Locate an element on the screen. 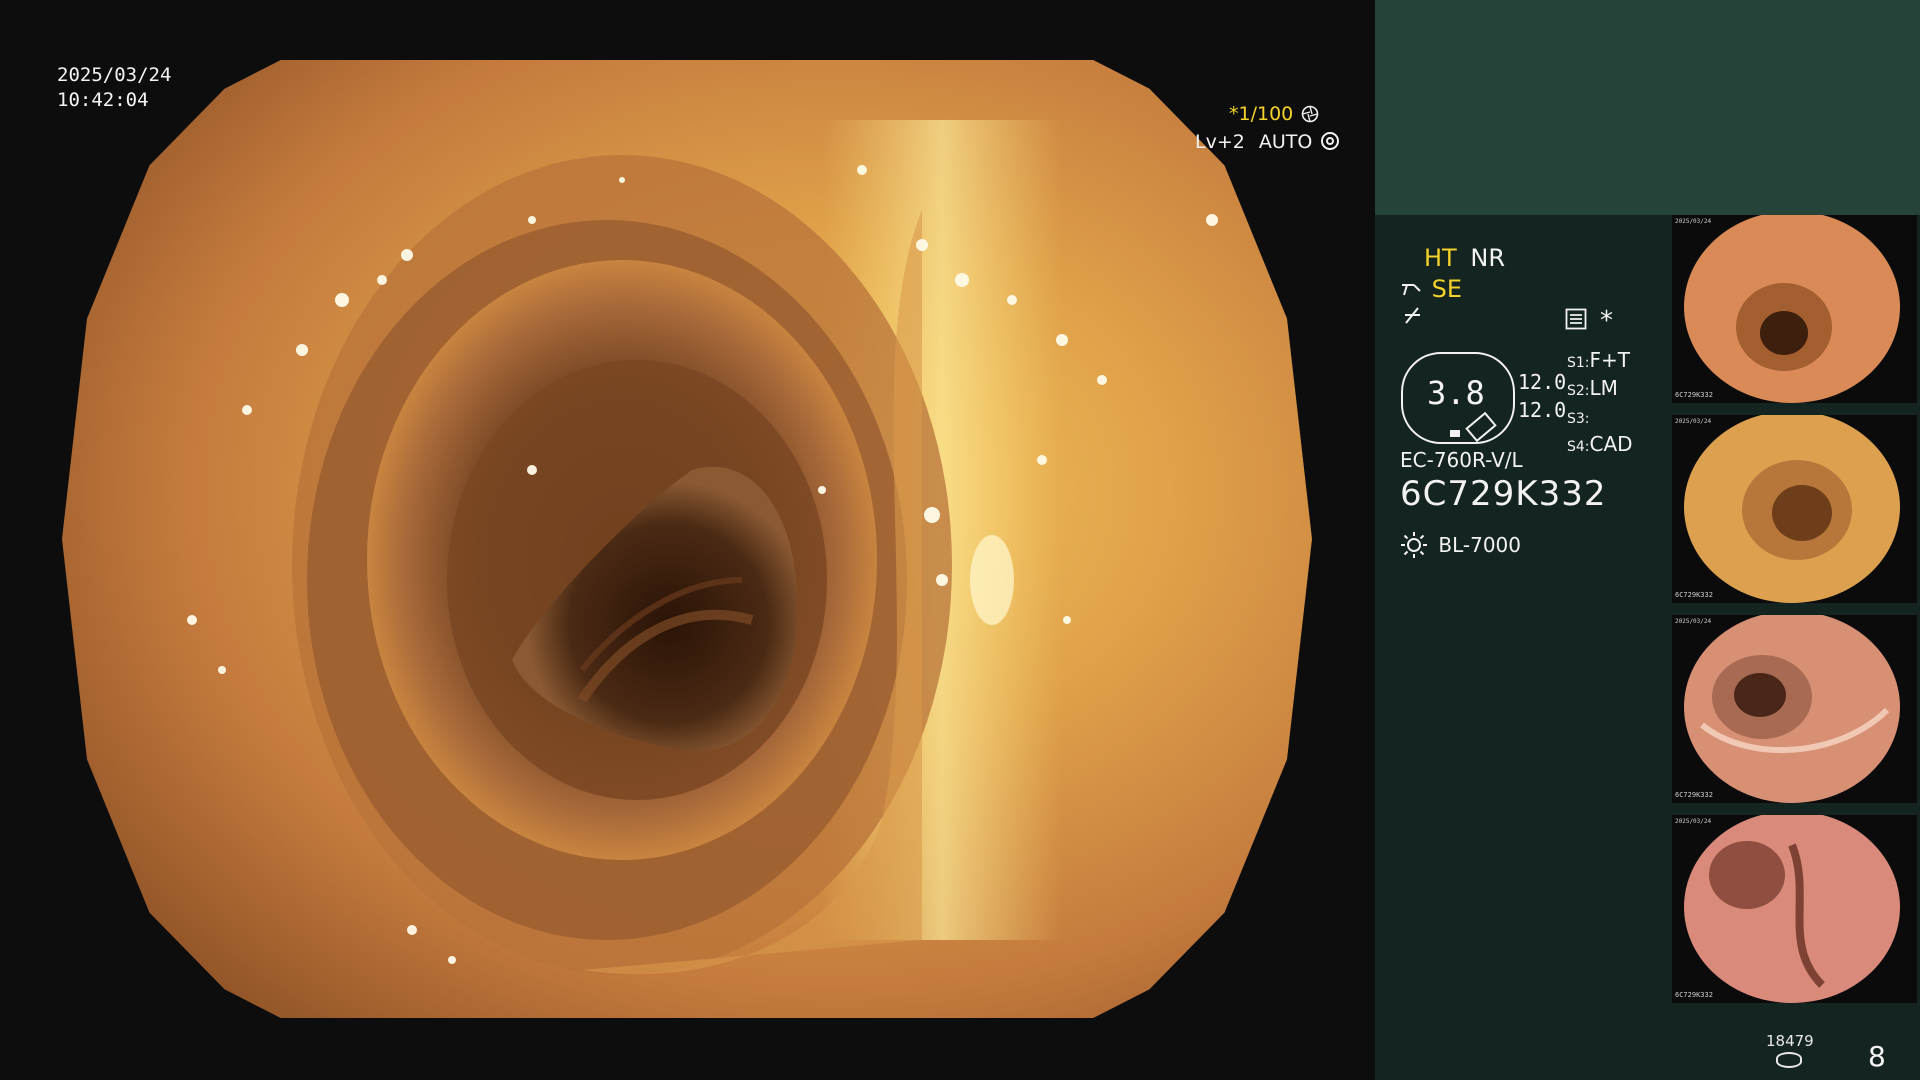 The width and height of the screenshot is (1920, 1080). thumb-4-serial: 6C729K332 is located at coordinates (1694, 995).